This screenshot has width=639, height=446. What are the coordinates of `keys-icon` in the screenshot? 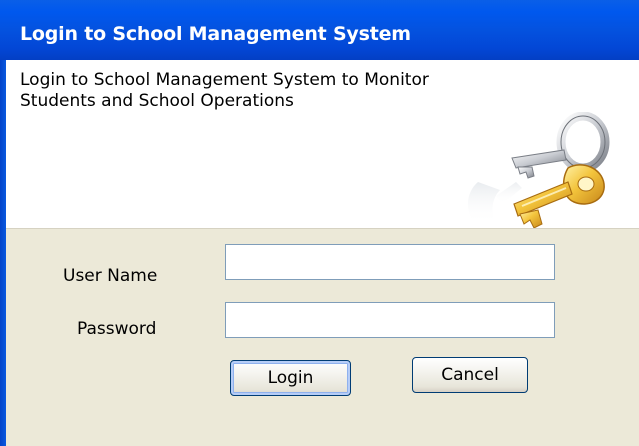 It's located at (538, 170).